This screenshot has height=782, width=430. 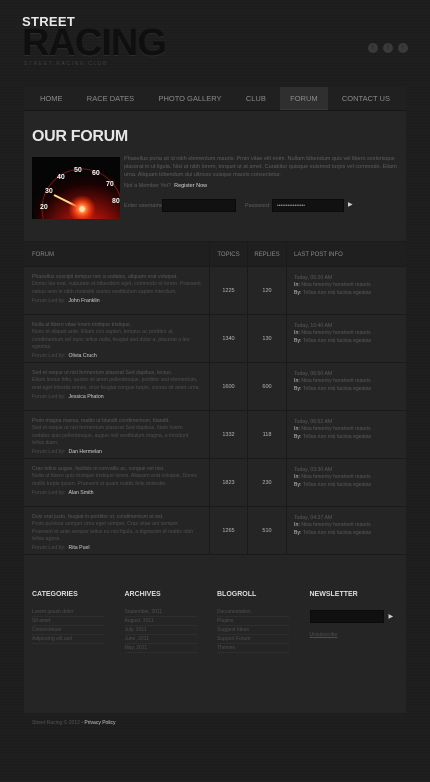 What do you see at coordinates (78, 548) in the screenshot?
I see `forum-led-by: Rita Puel` at bounding box center [78, 548].